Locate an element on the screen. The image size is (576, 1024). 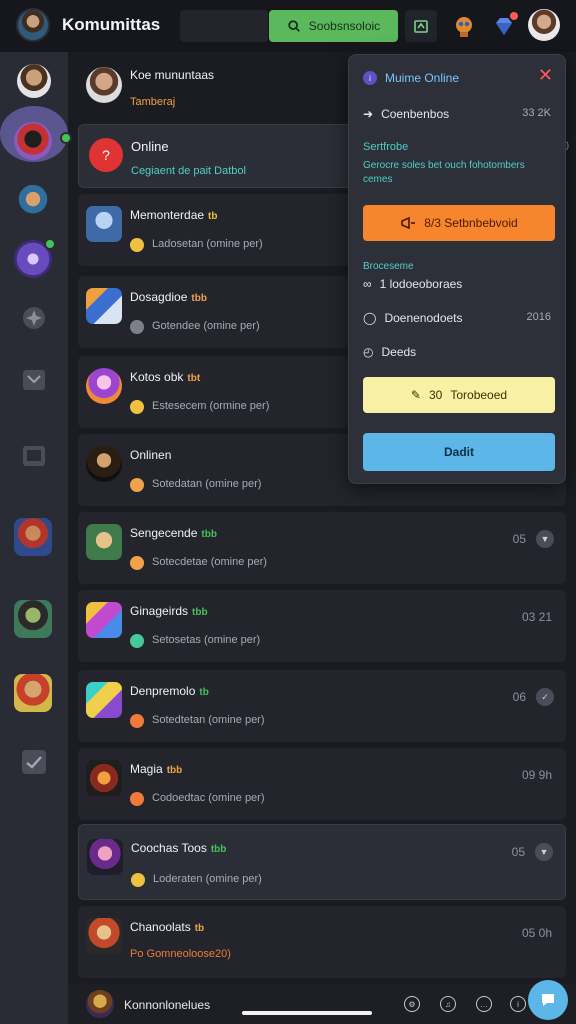
search-input is located at coordinates (224, 26).